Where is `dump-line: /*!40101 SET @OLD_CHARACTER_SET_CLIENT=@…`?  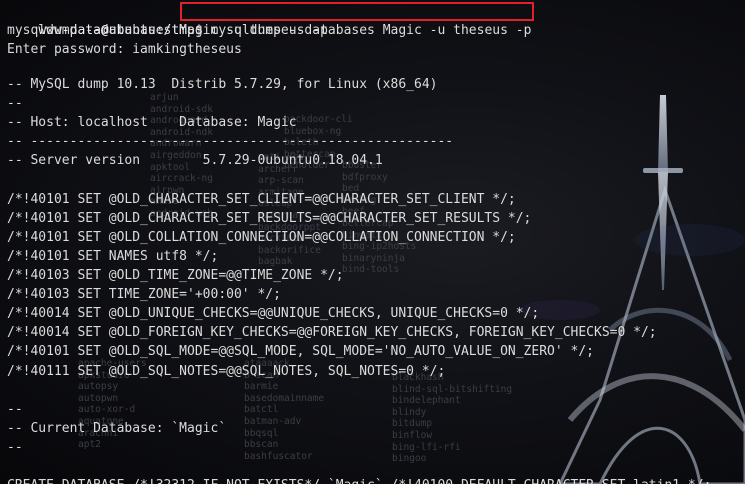
dump-line: /*!40101 SET @OLD_CHARACTER_SET_CLIENT=@… is located at coordinates (261, 199).